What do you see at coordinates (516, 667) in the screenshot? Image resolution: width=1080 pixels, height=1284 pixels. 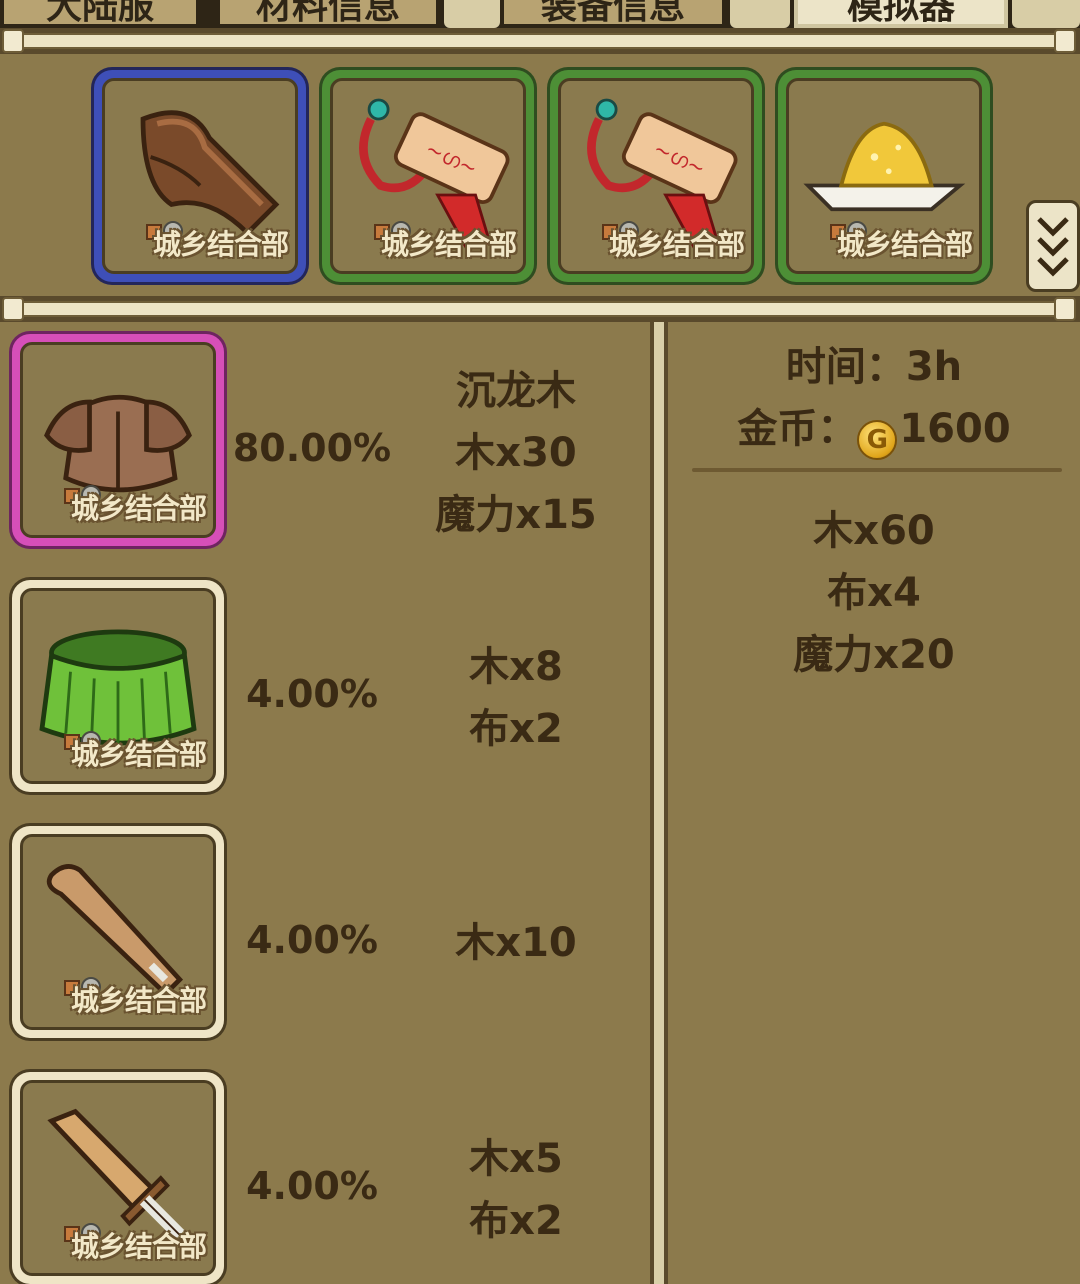 I see `material-line: 木x8` at bounding box center [516, 667].